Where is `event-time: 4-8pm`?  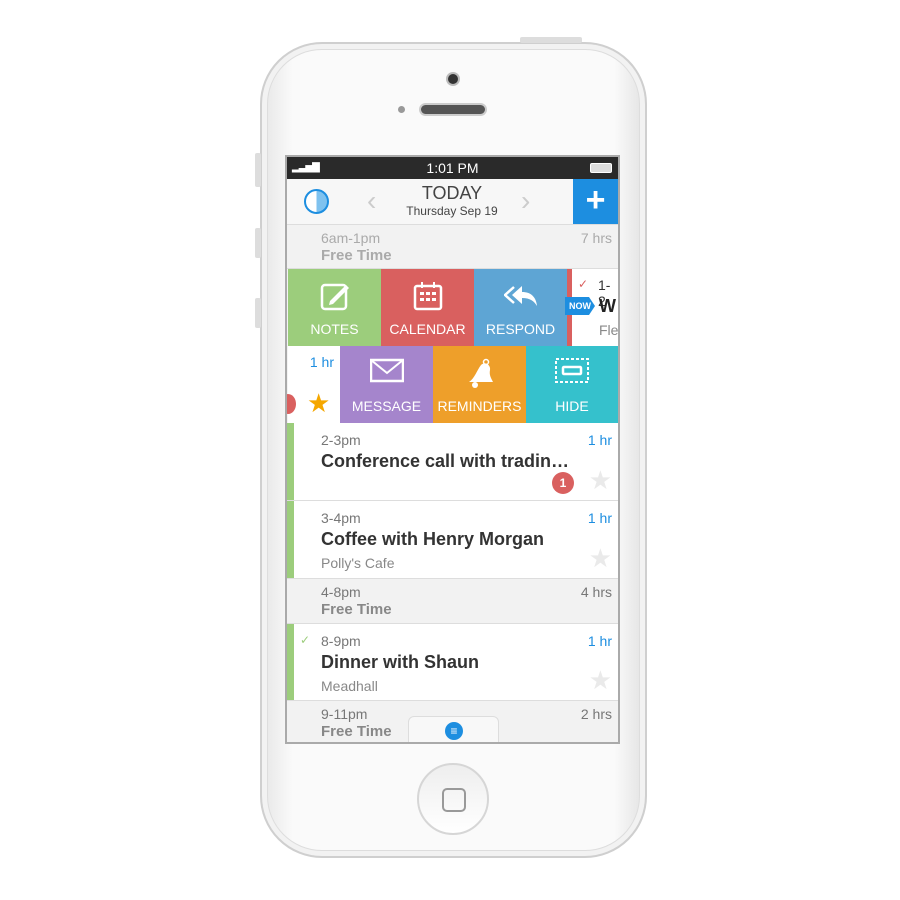 event-time: 4-8pm is located at coordinates (341, 592).